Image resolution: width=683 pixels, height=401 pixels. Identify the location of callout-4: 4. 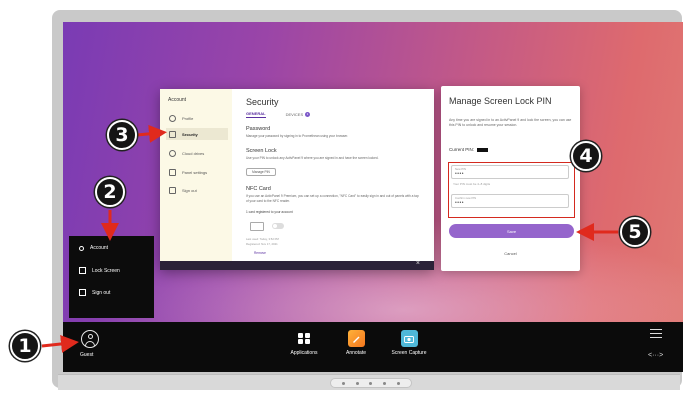
(586, 156).